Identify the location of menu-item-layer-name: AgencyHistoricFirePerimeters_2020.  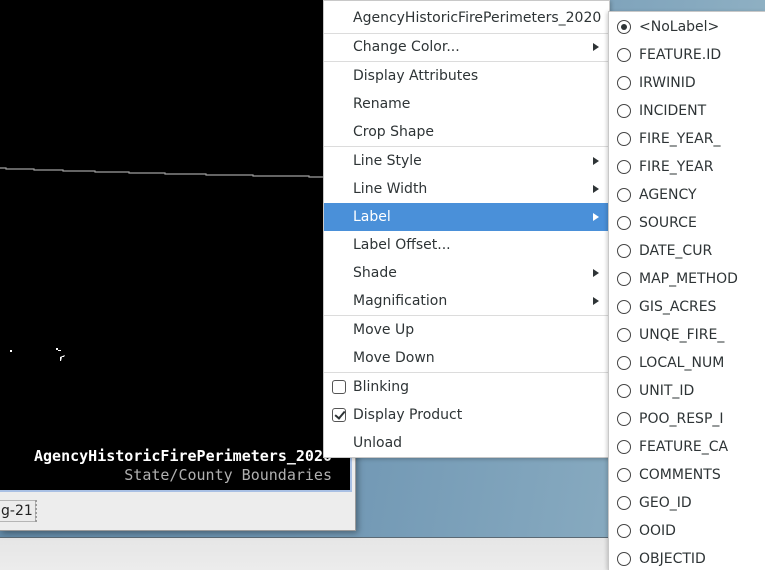
(466, 18).